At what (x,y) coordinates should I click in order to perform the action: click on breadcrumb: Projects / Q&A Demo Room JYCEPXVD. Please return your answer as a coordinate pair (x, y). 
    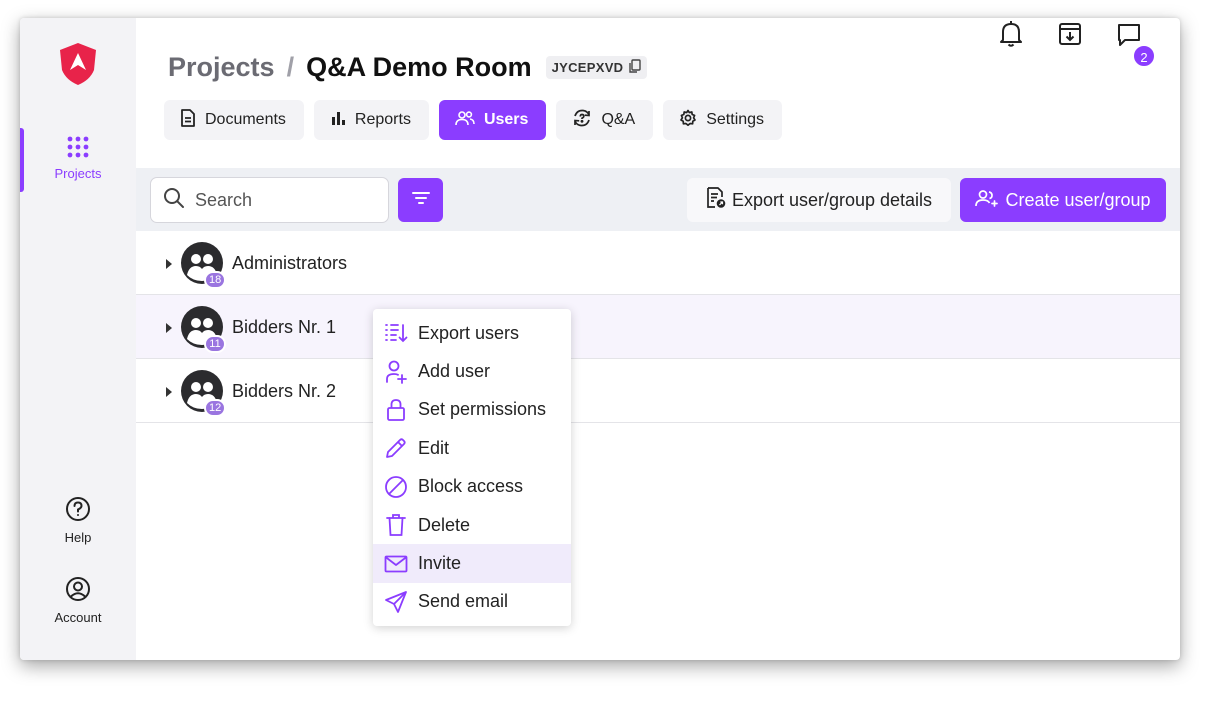
    Looking at the image, I should click on (408, 67).